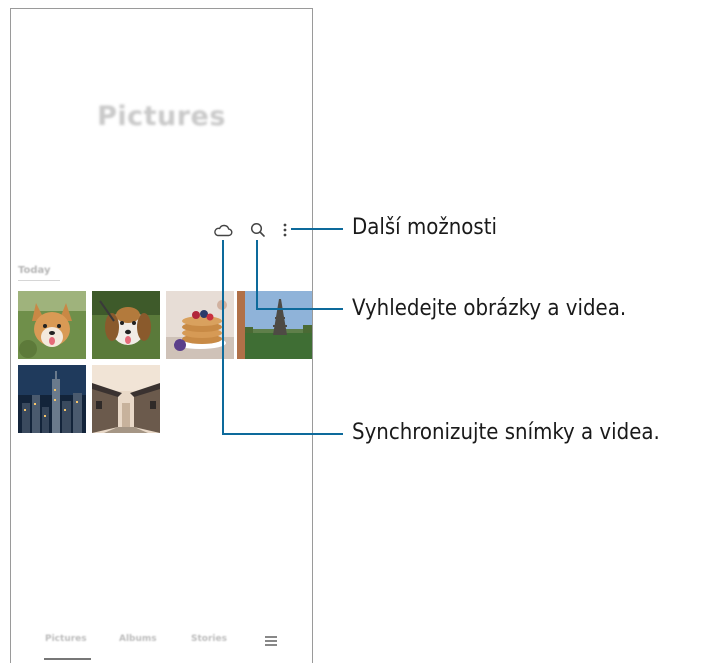  I want to click on more-options-icon, so click(285, 230).